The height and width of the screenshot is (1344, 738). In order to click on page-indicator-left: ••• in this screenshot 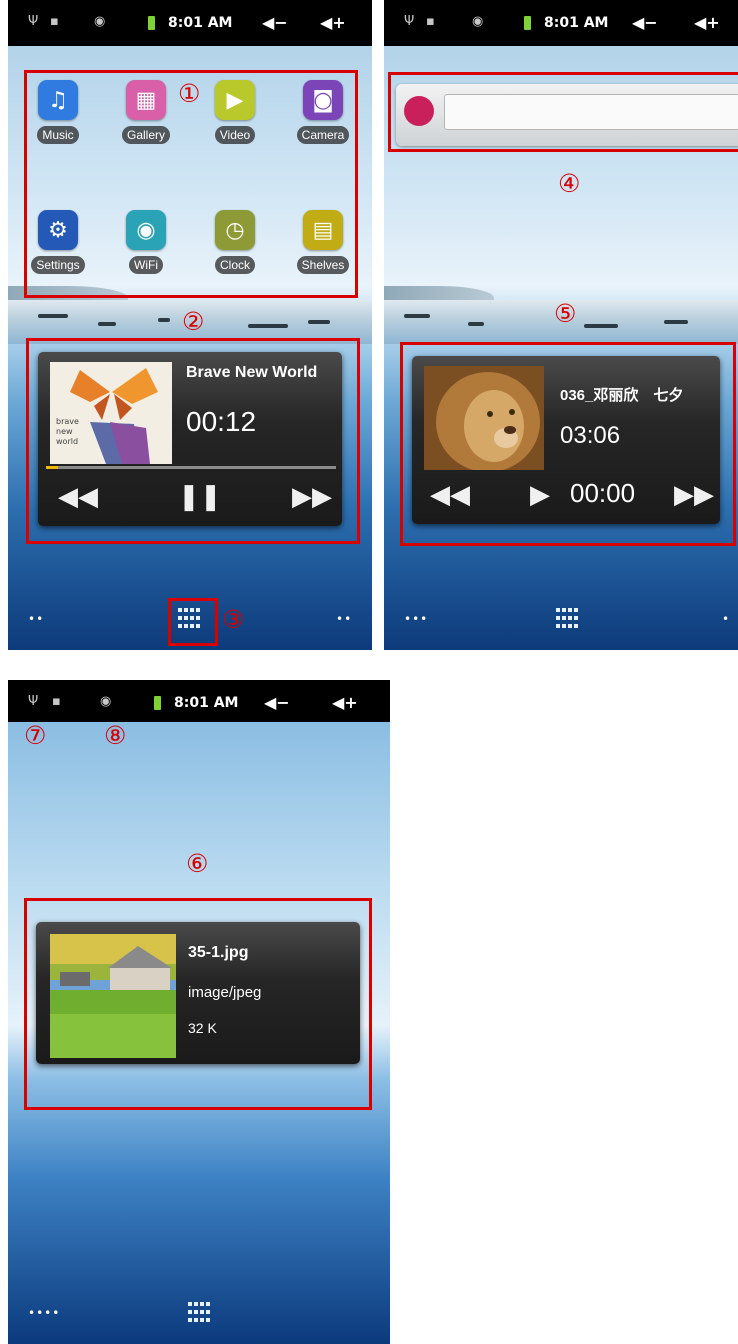, I will do `click(416, 619)`.